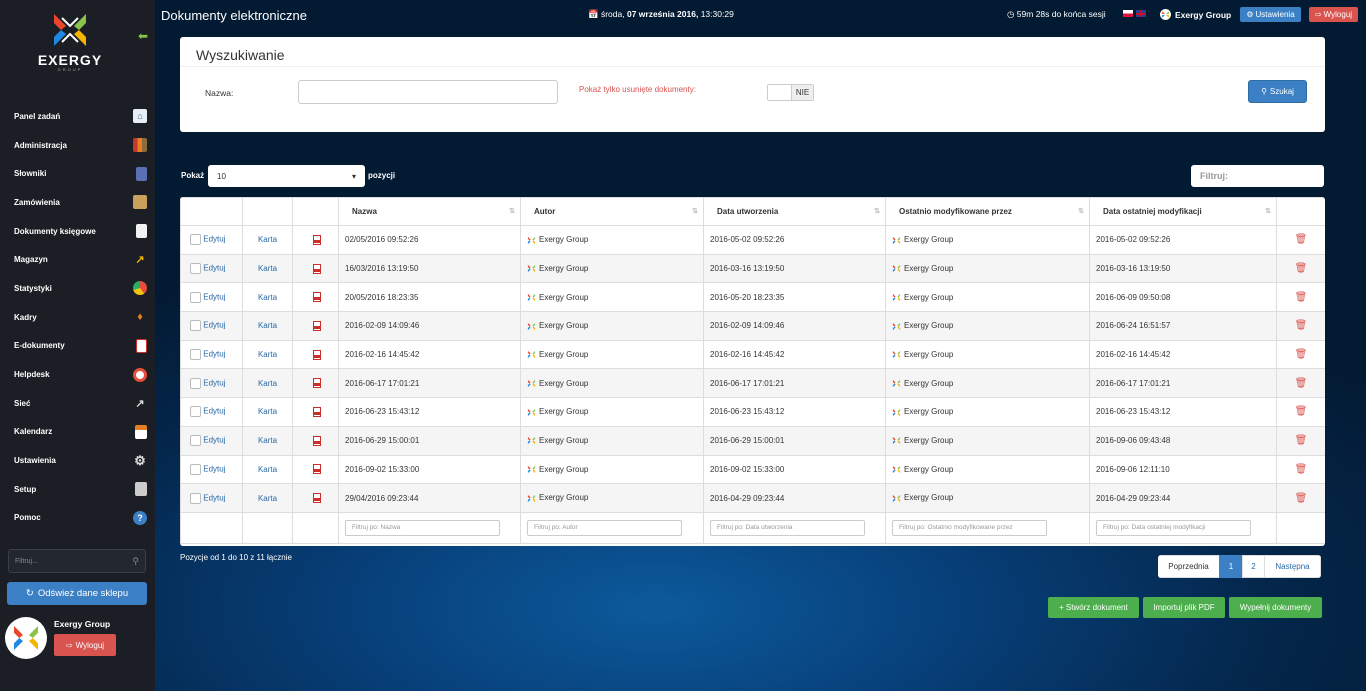  Describe the element at coordinates (1257, 176) in the screenshot. I see `table-filter-input: Filtruj:` at that location.